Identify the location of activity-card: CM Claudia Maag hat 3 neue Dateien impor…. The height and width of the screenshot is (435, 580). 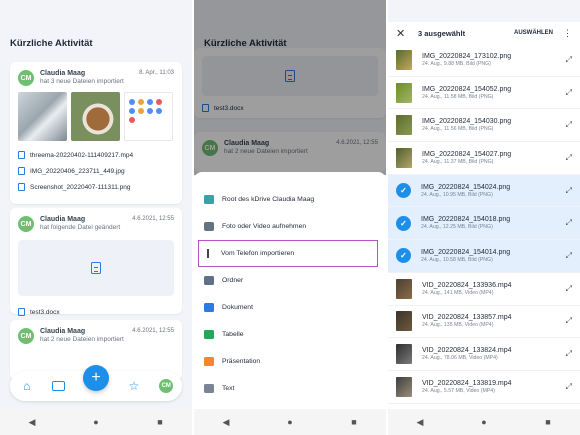
(96, 133).